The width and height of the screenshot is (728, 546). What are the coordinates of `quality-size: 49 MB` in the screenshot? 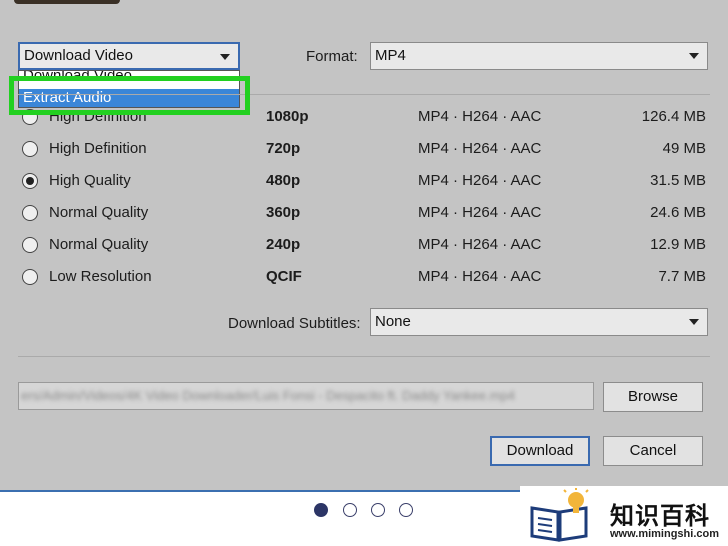 It's located at (684, 148).